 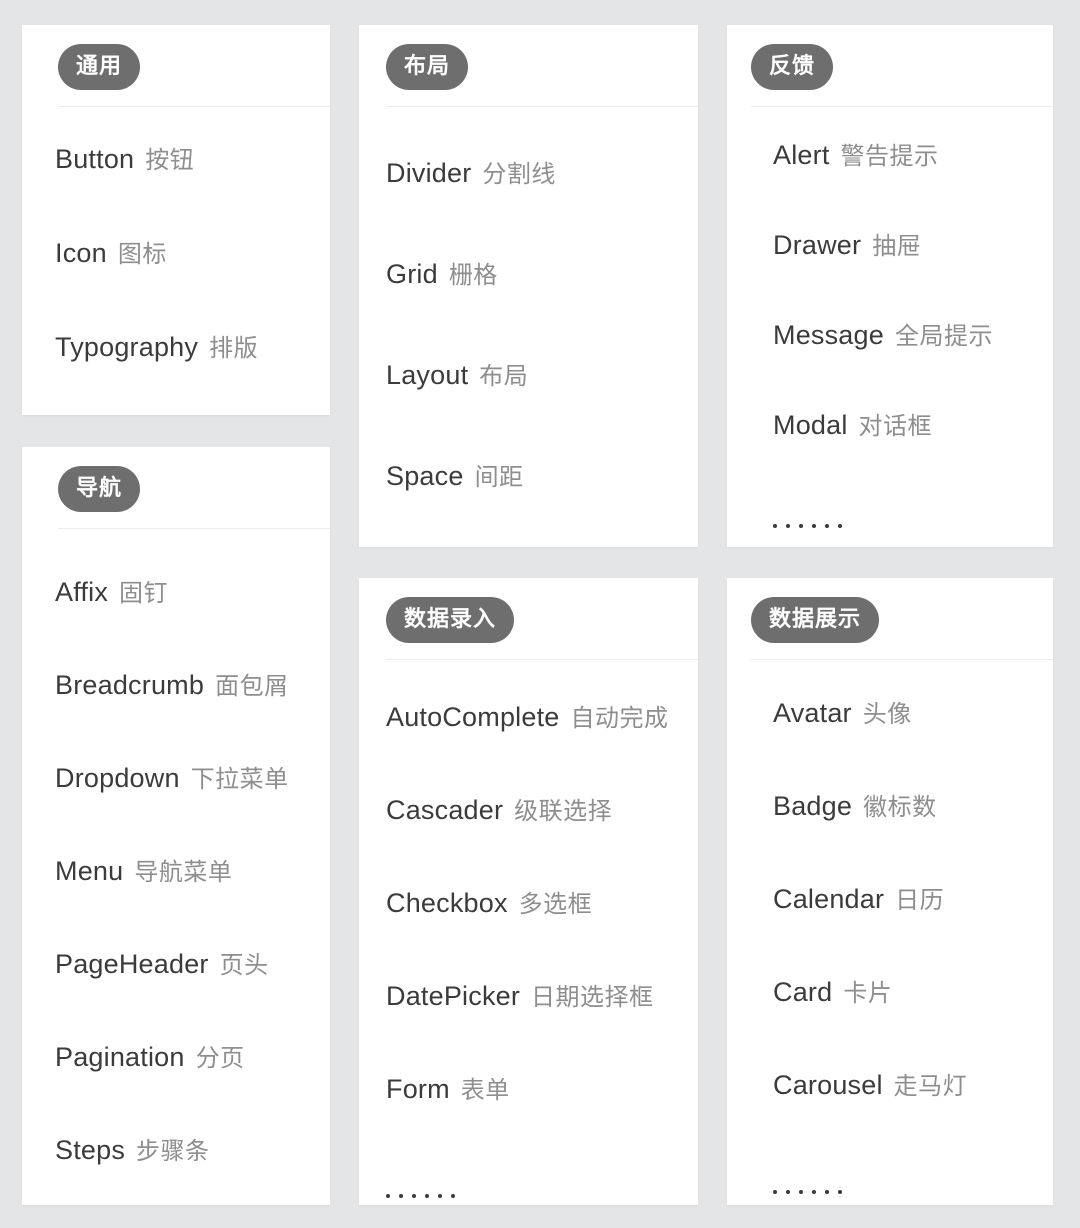 I want to click on component-name-en: Calendar, so click(x=829, y=899).